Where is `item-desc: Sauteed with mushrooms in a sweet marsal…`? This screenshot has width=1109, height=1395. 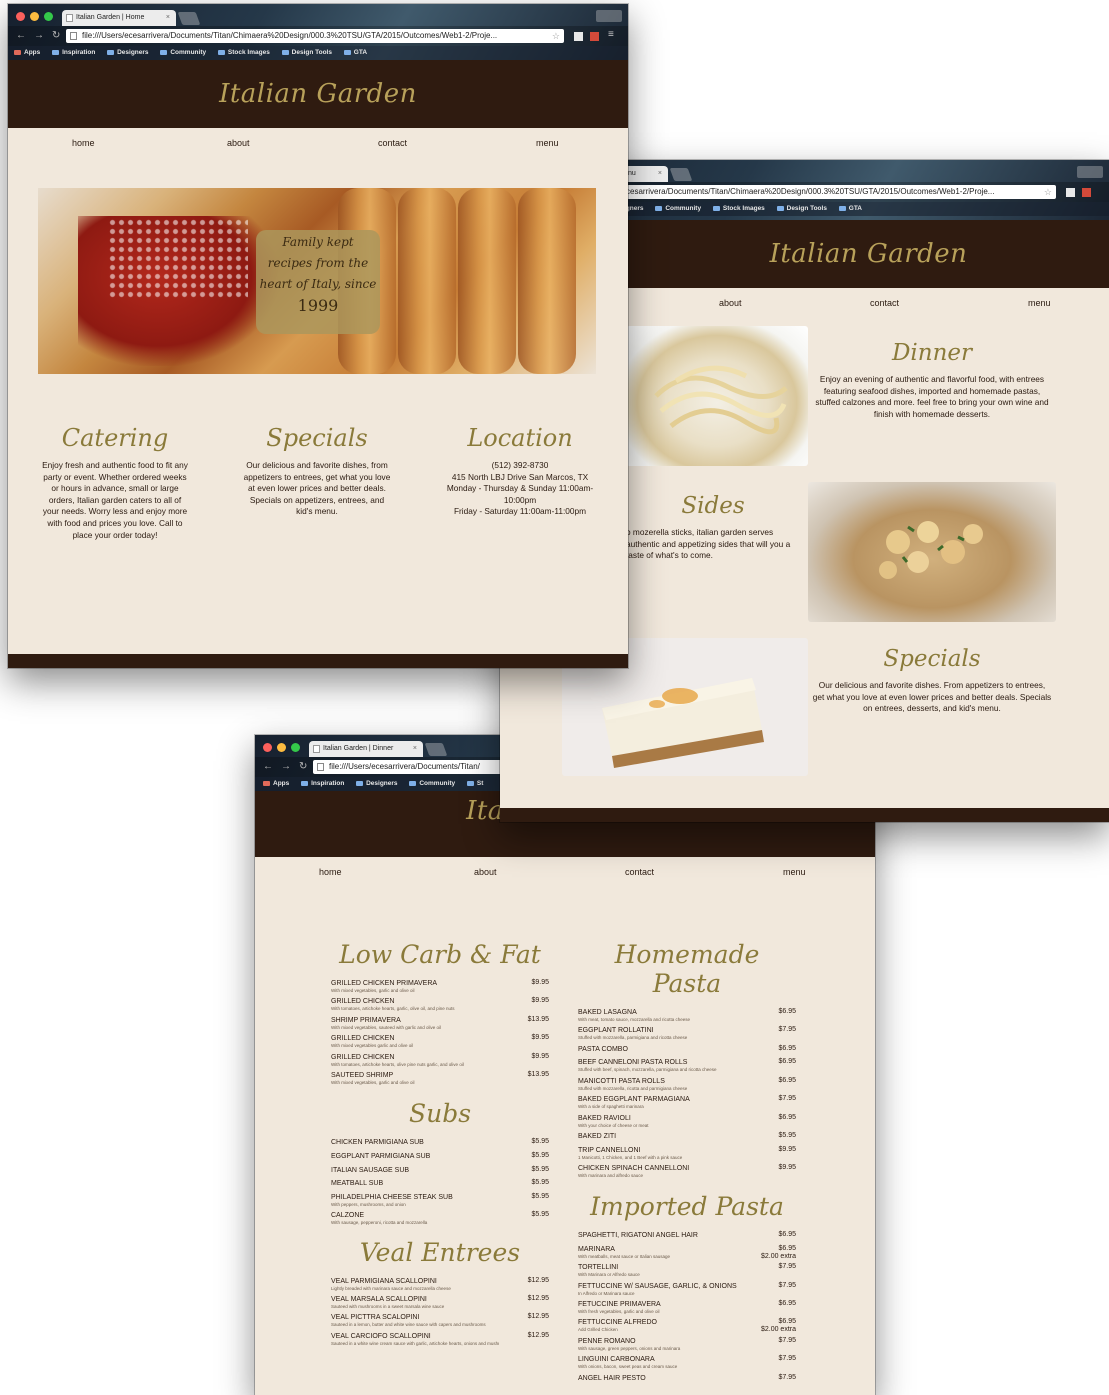 item-desc: Sauteed with mushrooms in a sweet marsal… is located at coordinates (388, 1306).